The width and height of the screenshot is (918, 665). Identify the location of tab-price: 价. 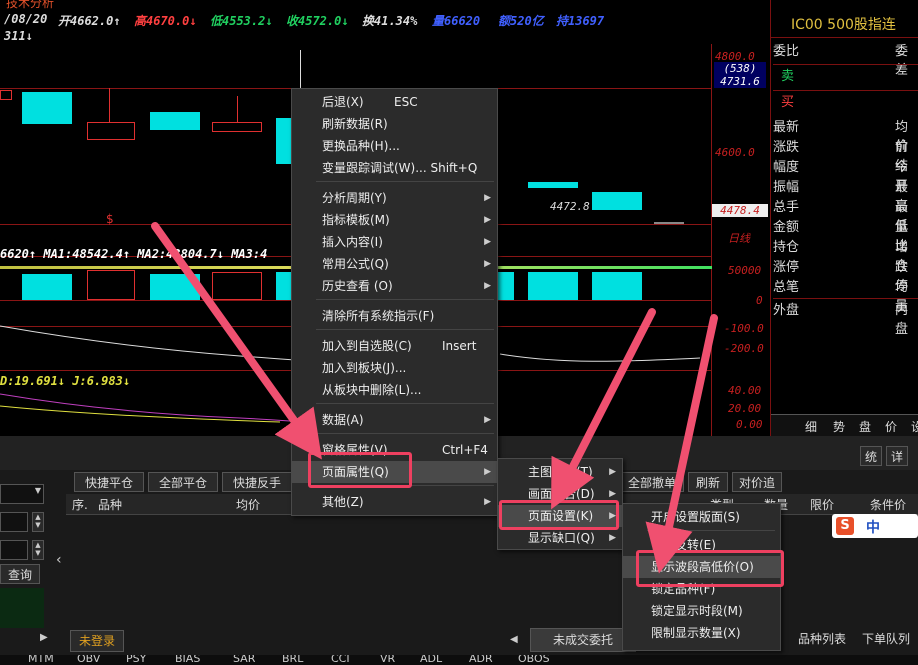
(891, 426).